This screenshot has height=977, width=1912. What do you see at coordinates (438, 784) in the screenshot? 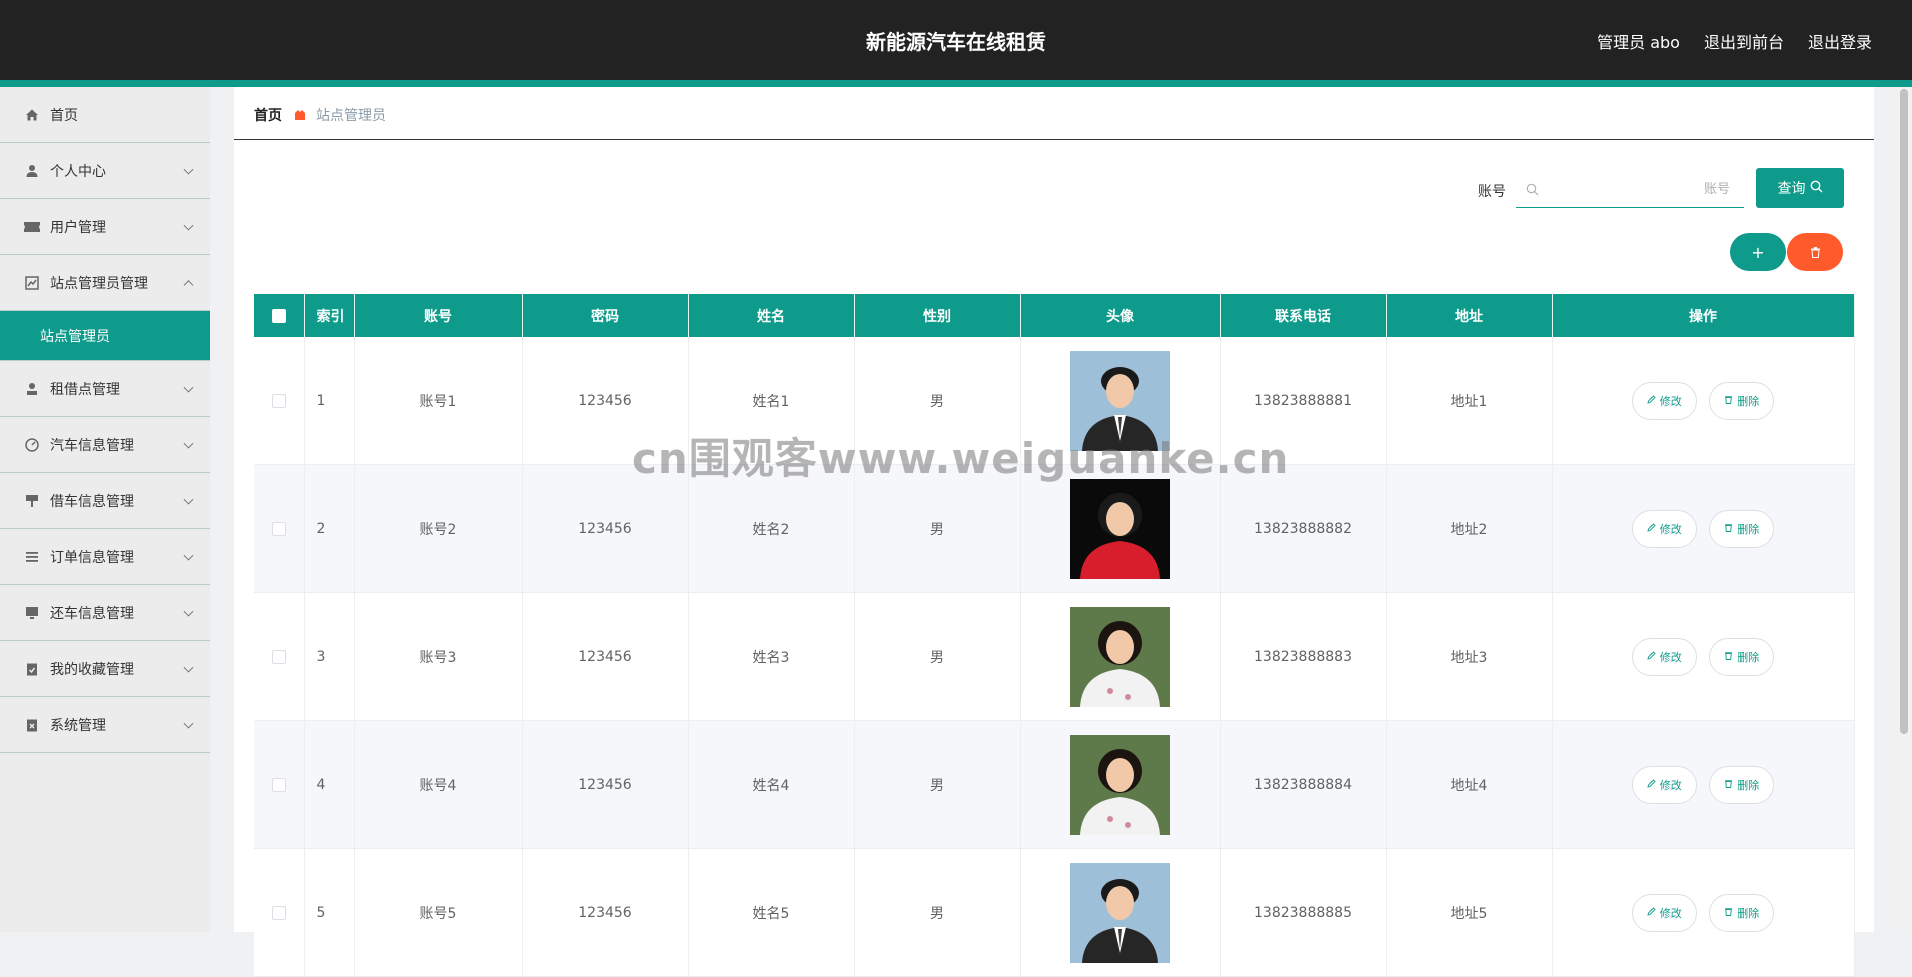
I see `cell-account: 账号4` at bounding box center [438, 784].